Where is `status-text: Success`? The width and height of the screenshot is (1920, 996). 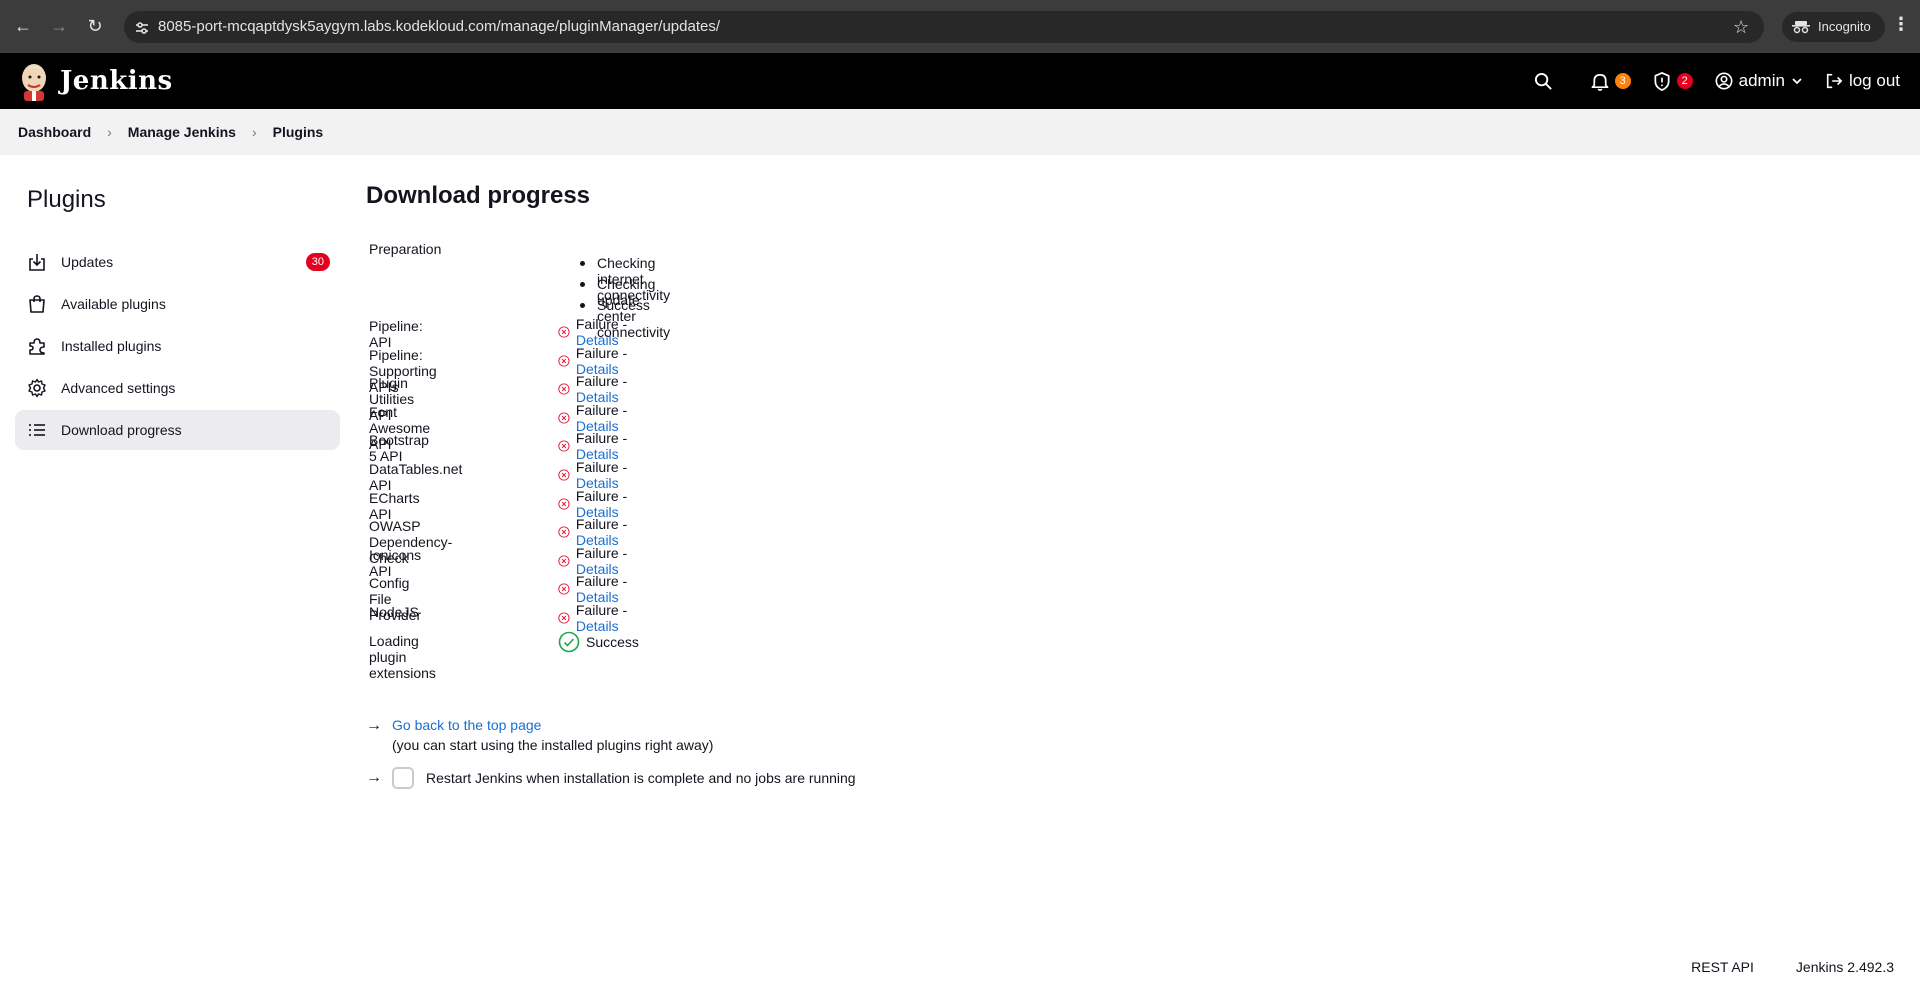
status-text: Success is located at coordinates (612, 641).